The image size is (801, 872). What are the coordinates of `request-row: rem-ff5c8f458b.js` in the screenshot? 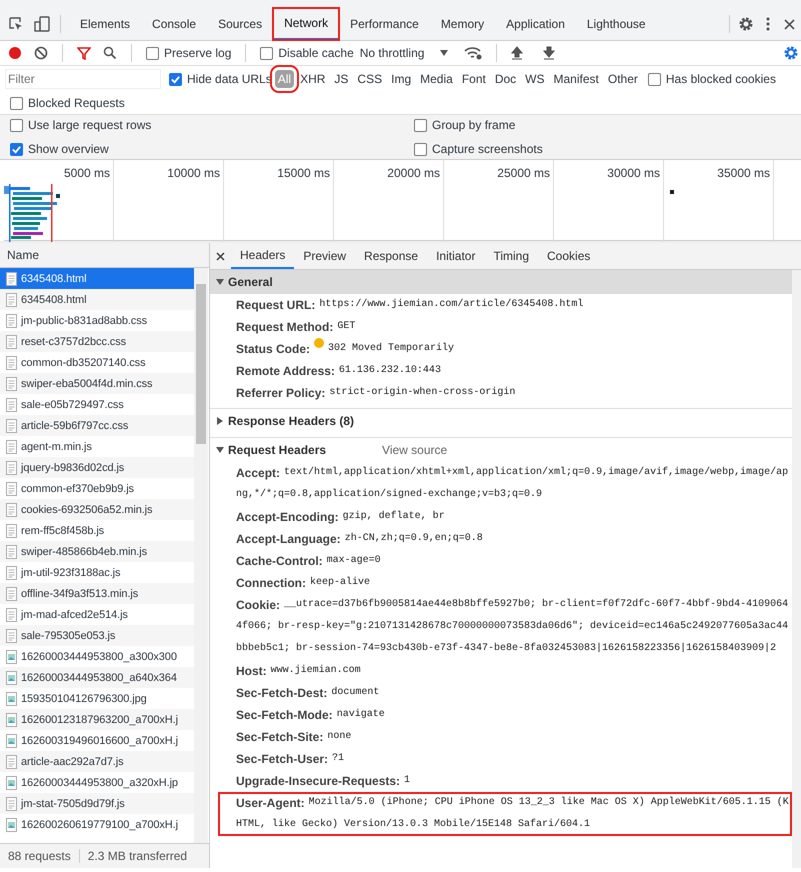 It's located at (97, 530).